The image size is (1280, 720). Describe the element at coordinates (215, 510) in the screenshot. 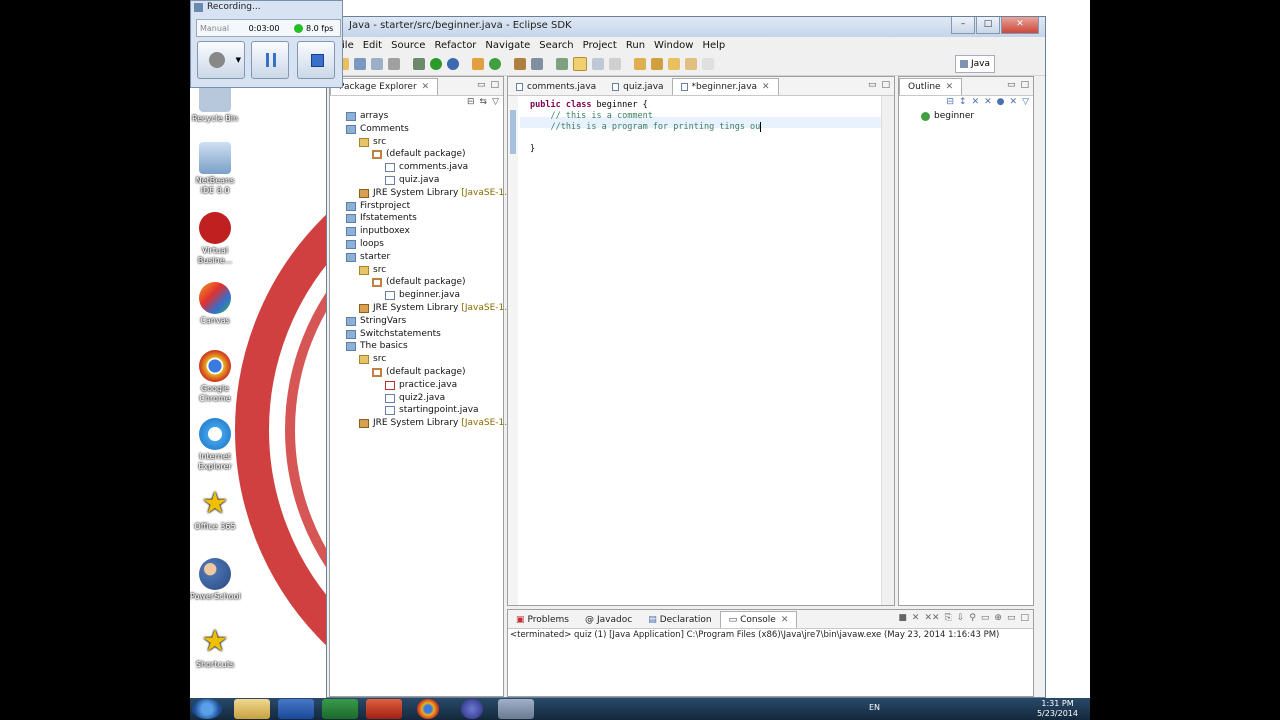

I see `desktop-icon-office: ★ Office 365` at that location.